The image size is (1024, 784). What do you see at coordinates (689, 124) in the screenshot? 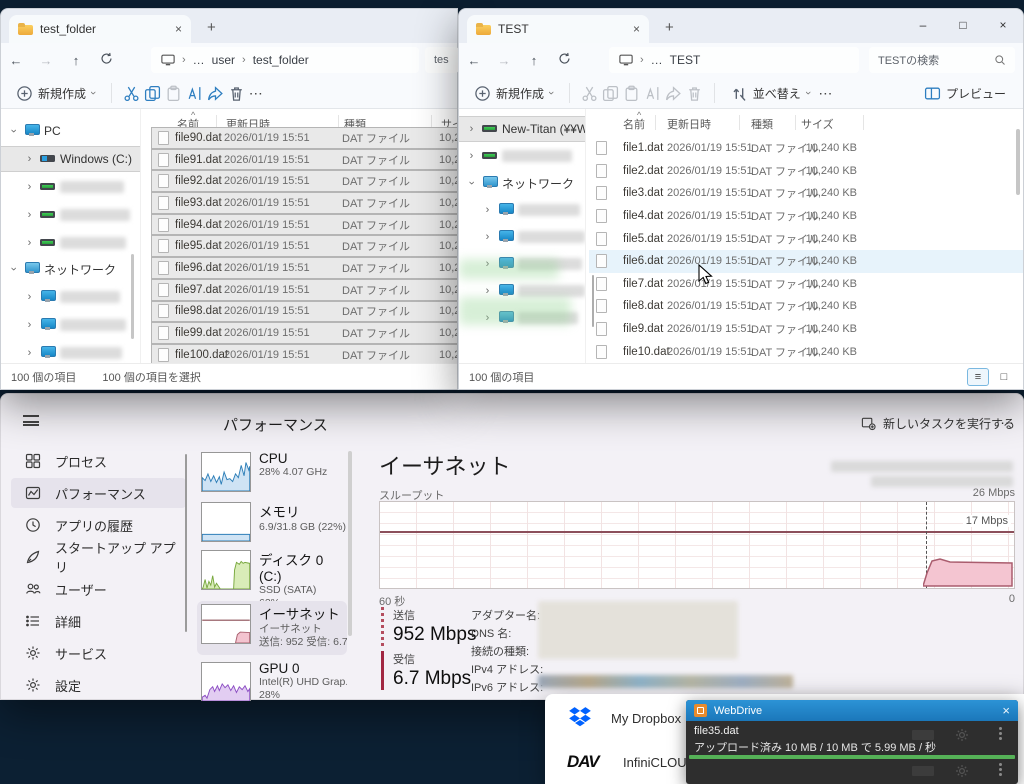
I see `column-header-1: 更新日時` at bounding box center [689, 124].